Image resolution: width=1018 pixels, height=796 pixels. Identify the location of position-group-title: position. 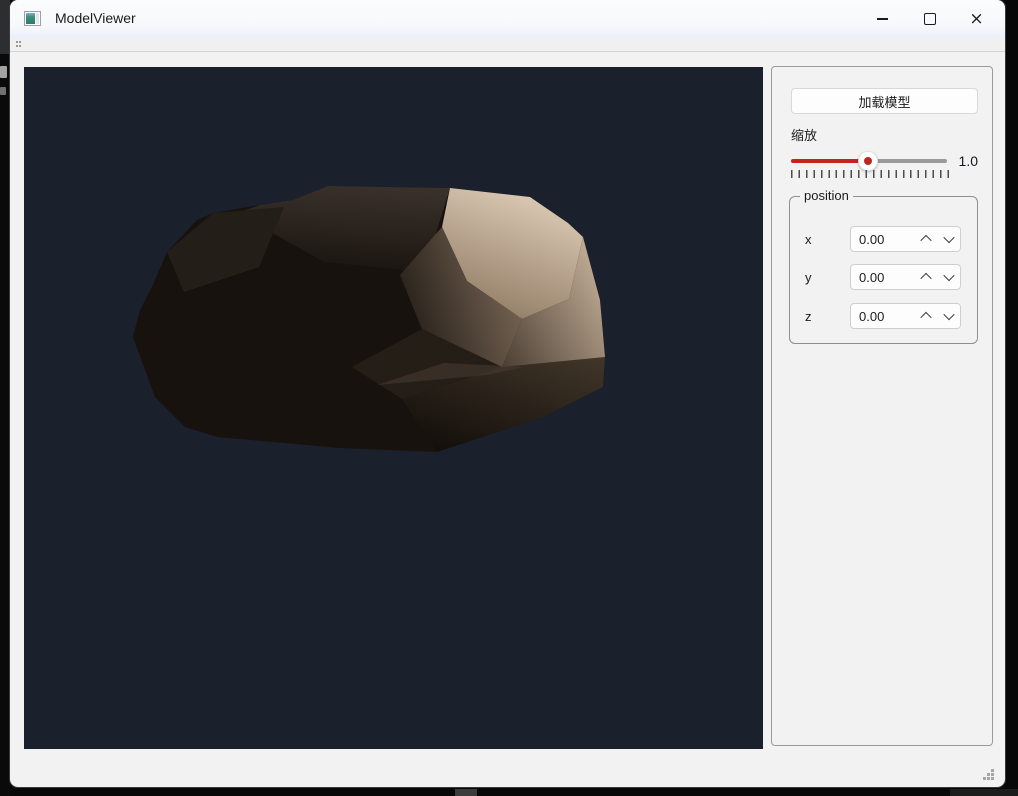
(826, 195).